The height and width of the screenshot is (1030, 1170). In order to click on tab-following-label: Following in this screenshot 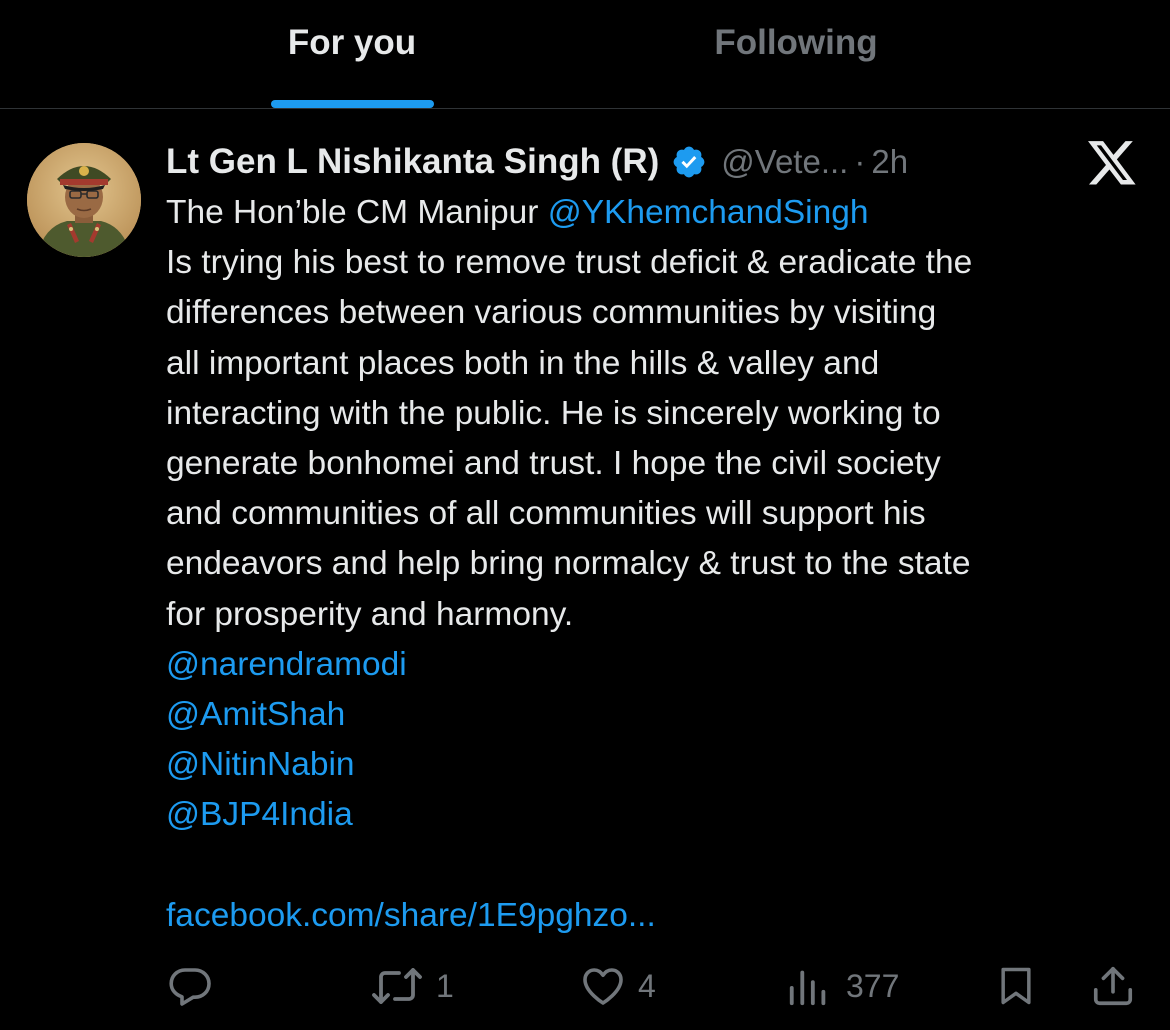, I will do `click(796, 42)`.